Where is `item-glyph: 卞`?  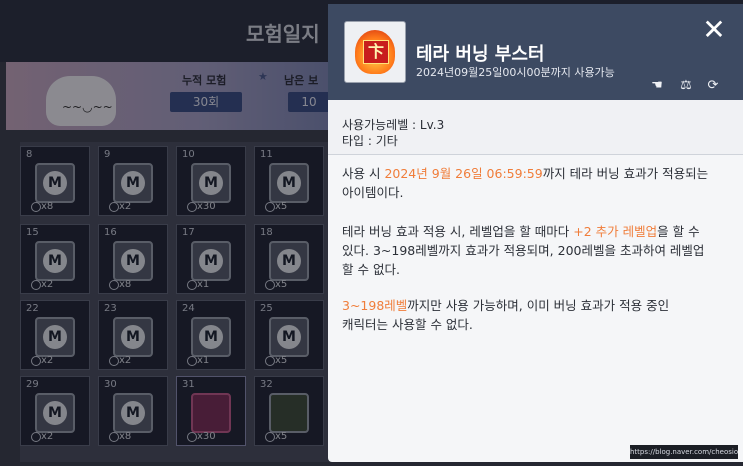
item-glyph: 卞 is located at coordinates (376, 52).